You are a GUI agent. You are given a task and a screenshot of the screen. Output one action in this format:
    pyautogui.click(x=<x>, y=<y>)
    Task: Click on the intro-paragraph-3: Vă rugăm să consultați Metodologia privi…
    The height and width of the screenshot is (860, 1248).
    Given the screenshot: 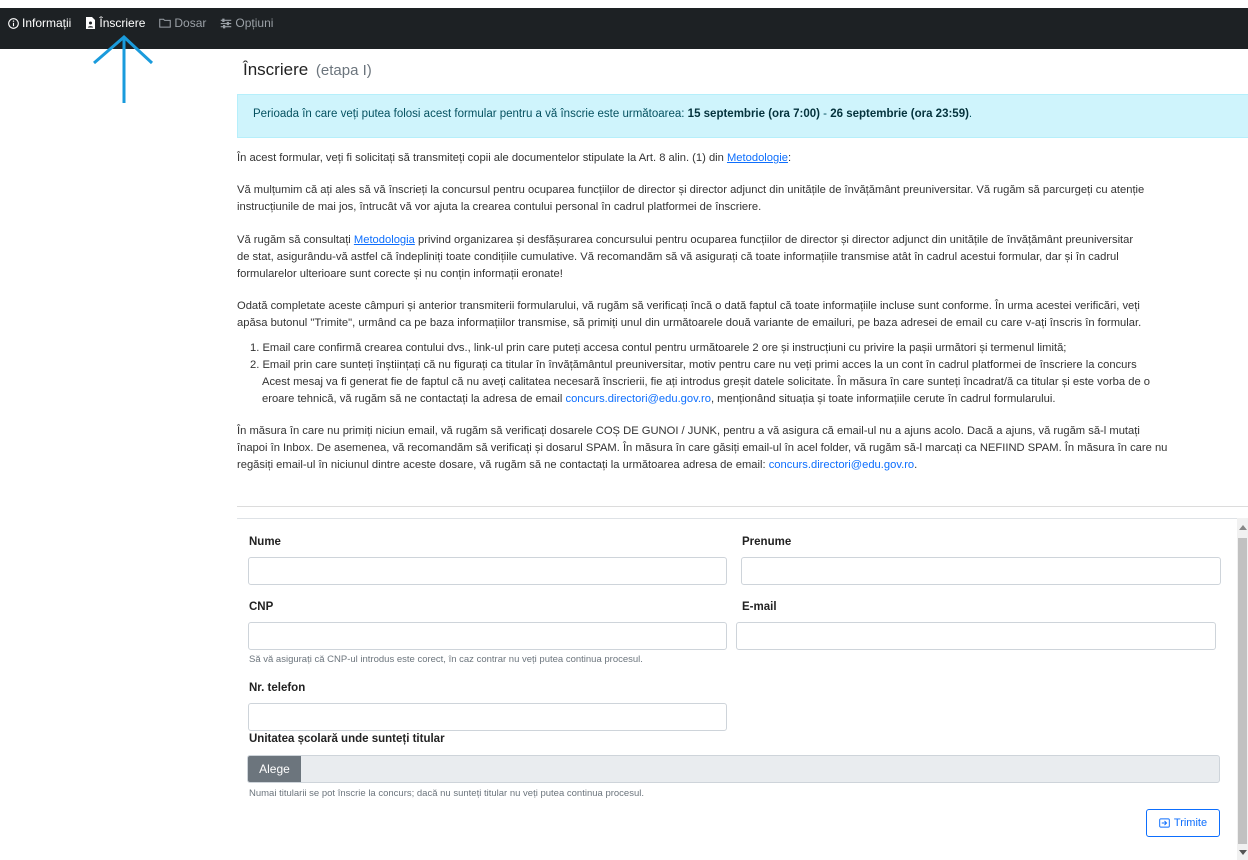 What is the action you would take?
    pyautogui.click(x=742, y=257)
    